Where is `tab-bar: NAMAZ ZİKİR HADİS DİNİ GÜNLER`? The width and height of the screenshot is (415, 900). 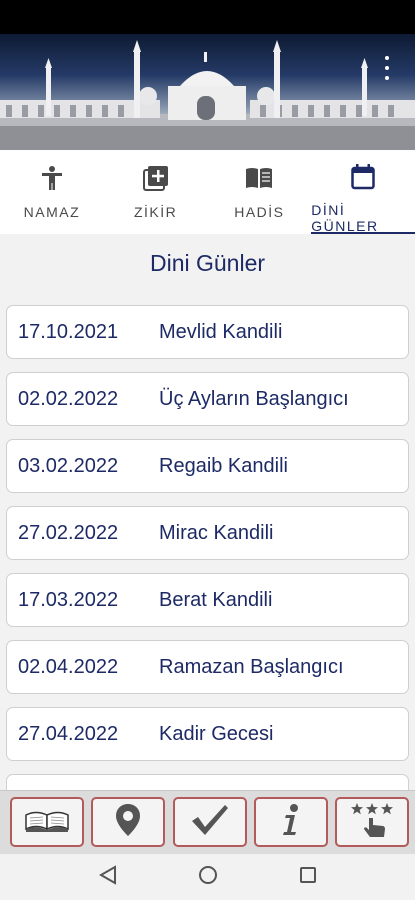 tab-bar: NAMAZ ZİKİR HADİS DİNİ GÜNLER is located at coordinates (207, 192).